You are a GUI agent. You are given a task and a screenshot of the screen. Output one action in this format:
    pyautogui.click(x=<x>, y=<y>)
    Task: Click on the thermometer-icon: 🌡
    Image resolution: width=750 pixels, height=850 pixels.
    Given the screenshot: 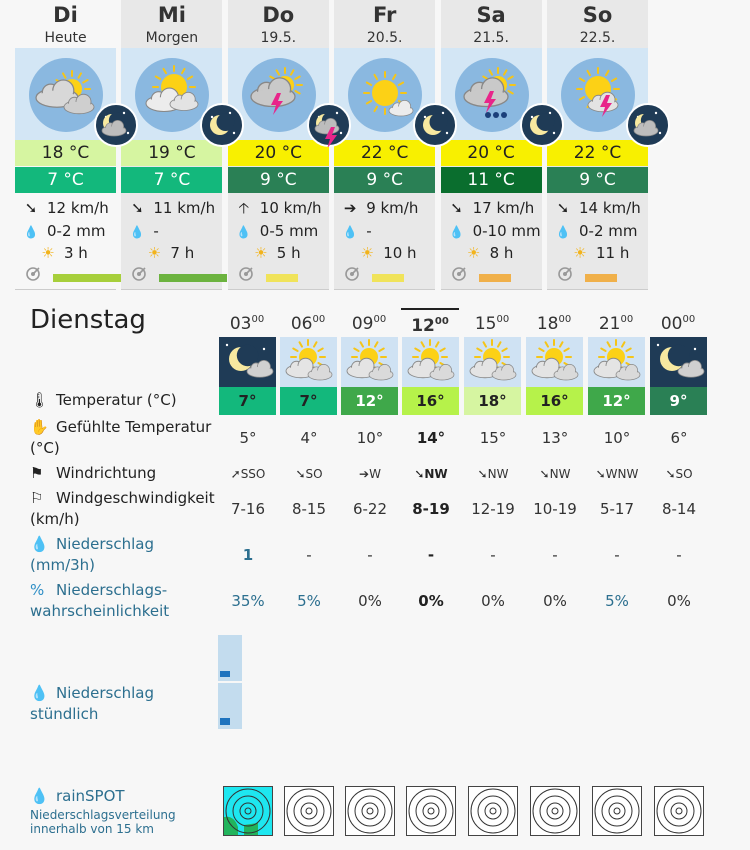 What is the action you would take?
    pyautogui.click(x=40, y=400)
    